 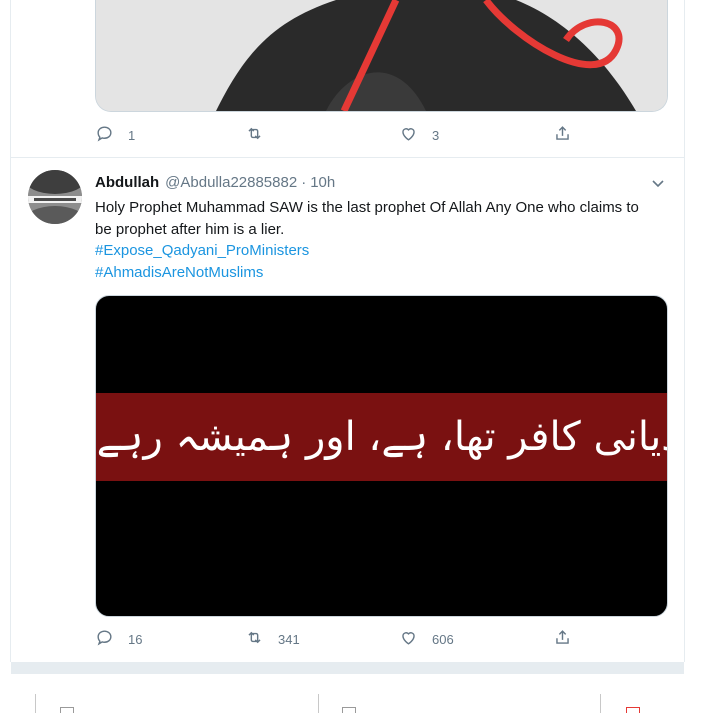 What do you see at coordinates (436, 135) in the screenshot?
I see `like-count: 3` at bounding box center [436, 135].